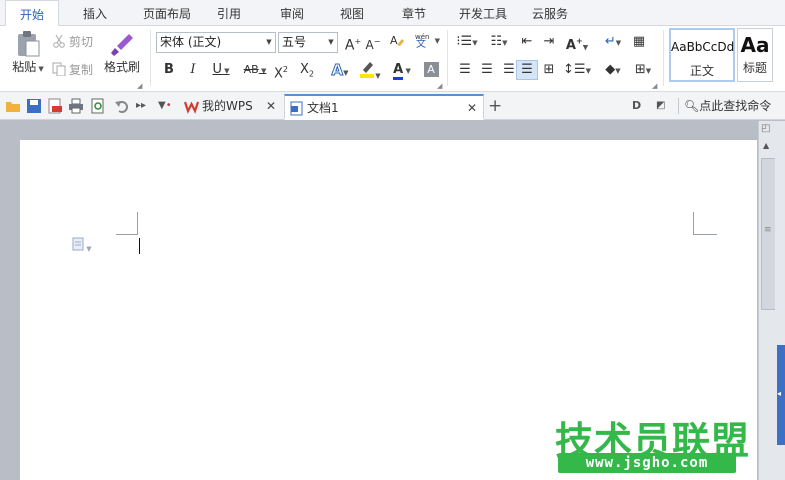 This screenshot has width=785, height=480. What do you see at coordinates (308, 42) in the screenshot?
I see `font-size-select: 五号 ▼` at bounding box center [308, 42].